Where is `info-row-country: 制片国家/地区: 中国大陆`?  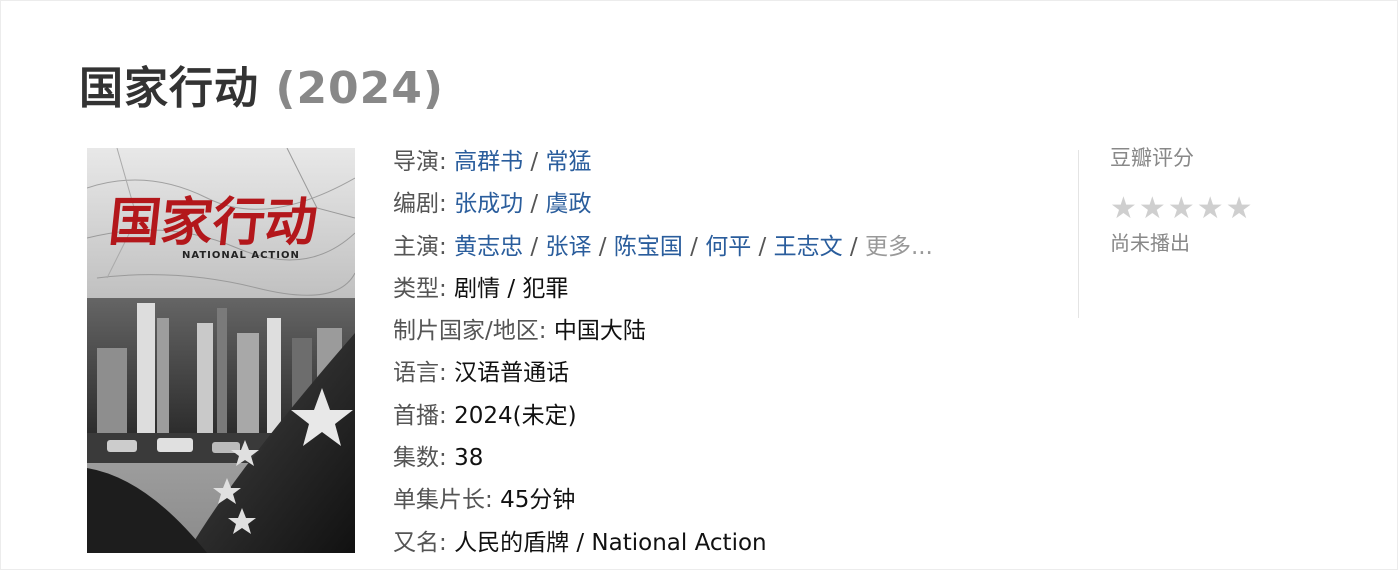
info-row-country: 制片国家/地区: 中国大陆 is located at coordinates (718, 331).